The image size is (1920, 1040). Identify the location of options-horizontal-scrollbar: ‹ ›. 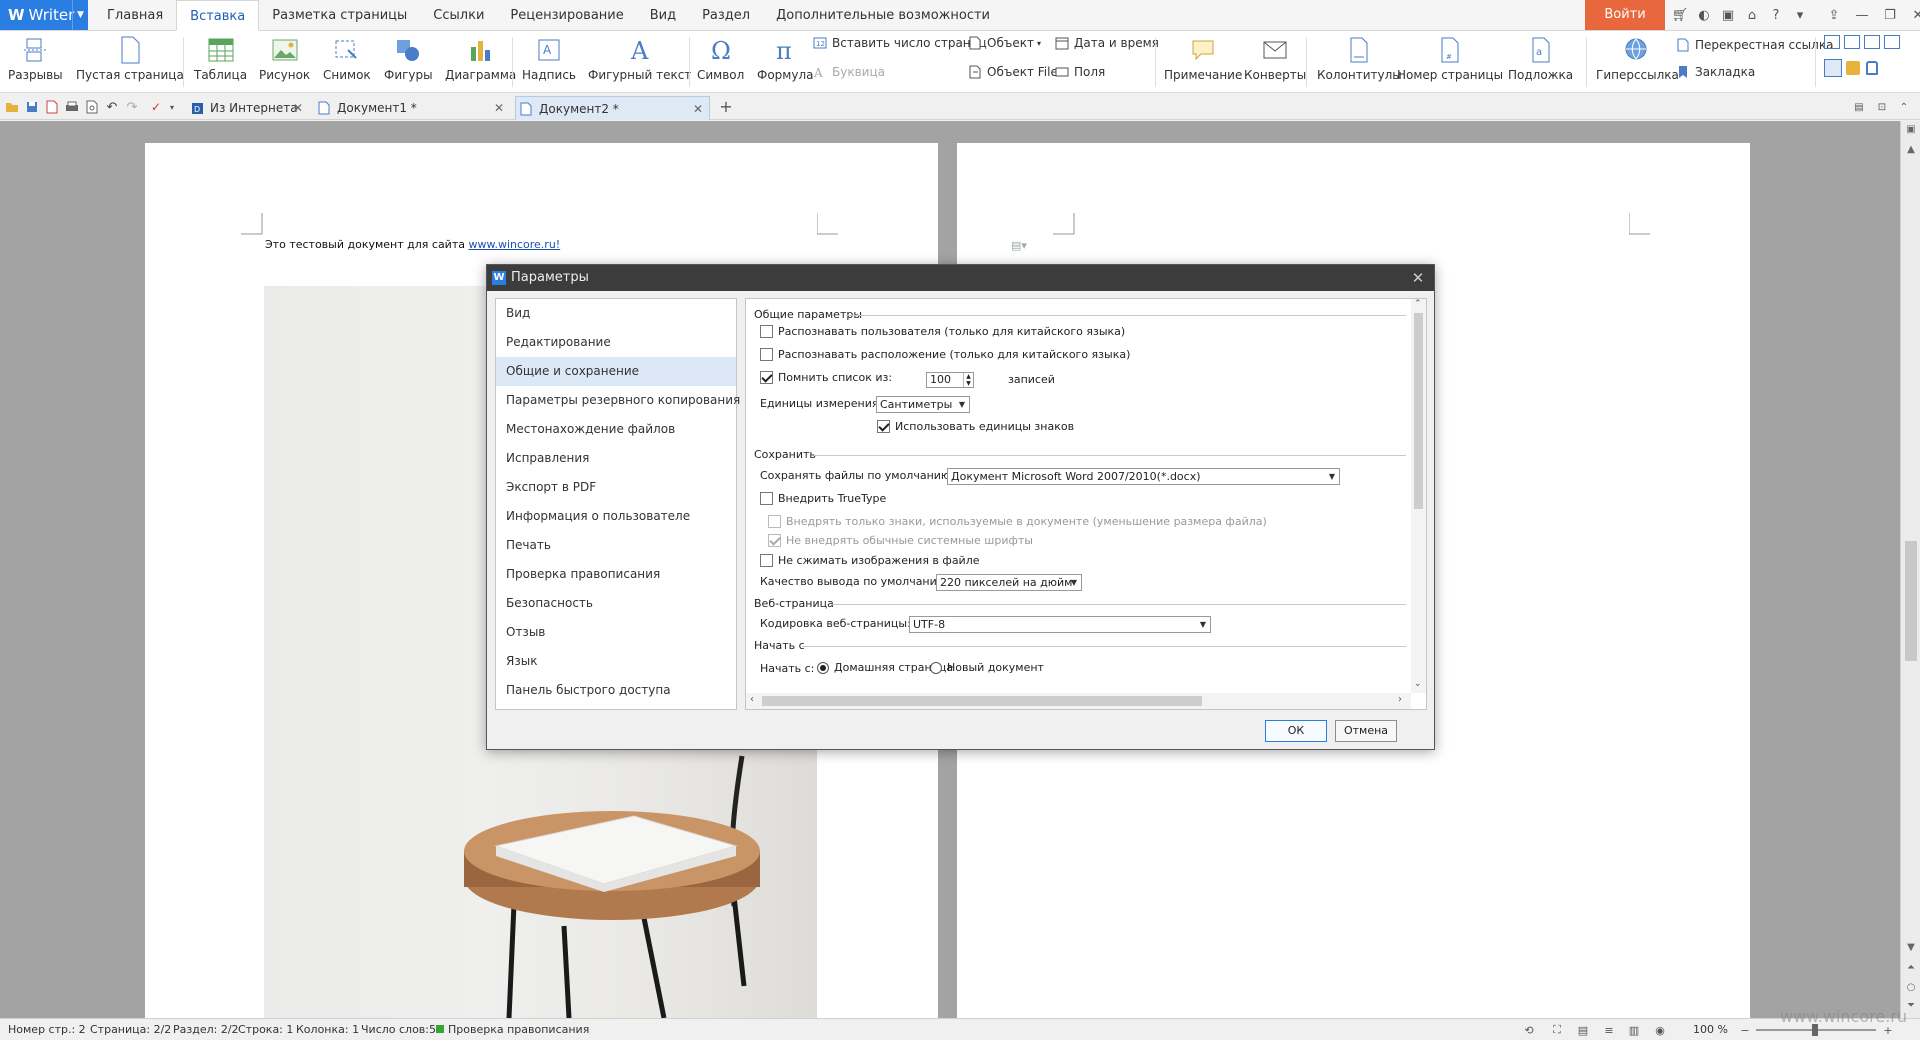
(1078, 701).